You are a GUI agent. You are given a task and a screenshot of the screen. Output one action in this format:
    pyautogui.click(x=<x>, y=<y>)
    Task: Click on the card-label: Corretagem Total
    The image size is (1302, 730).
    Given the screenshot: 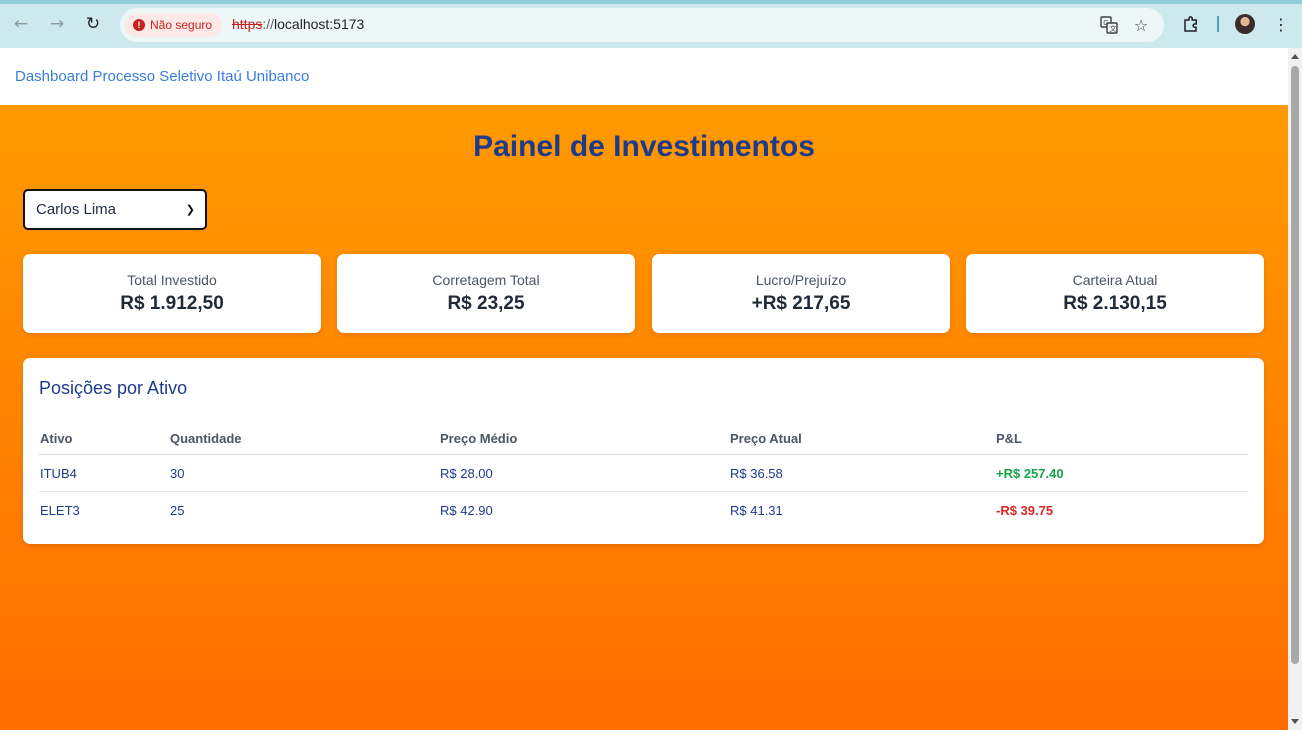 What is the action you would take?
    pyautogui.click(x=486, y=280)
    